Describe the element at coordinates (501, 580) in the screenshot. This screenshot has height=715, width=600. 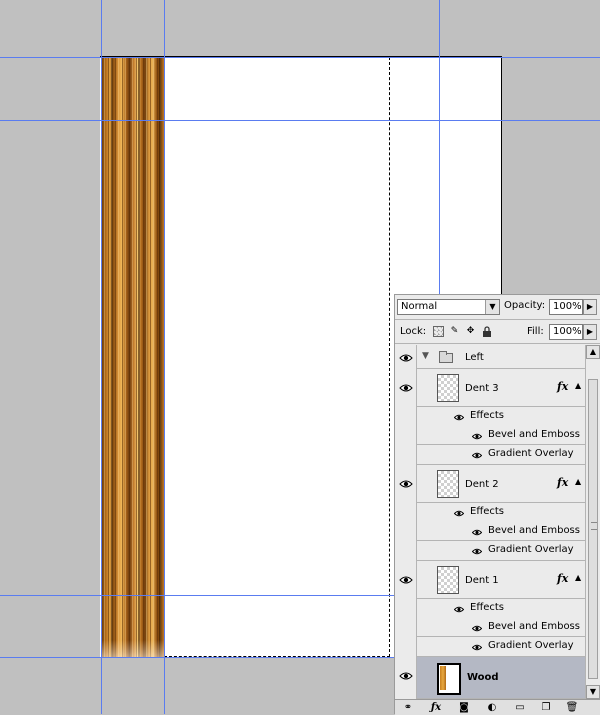
I see `layer-row-dent-1: Dent 1 fx ▲` at that location.